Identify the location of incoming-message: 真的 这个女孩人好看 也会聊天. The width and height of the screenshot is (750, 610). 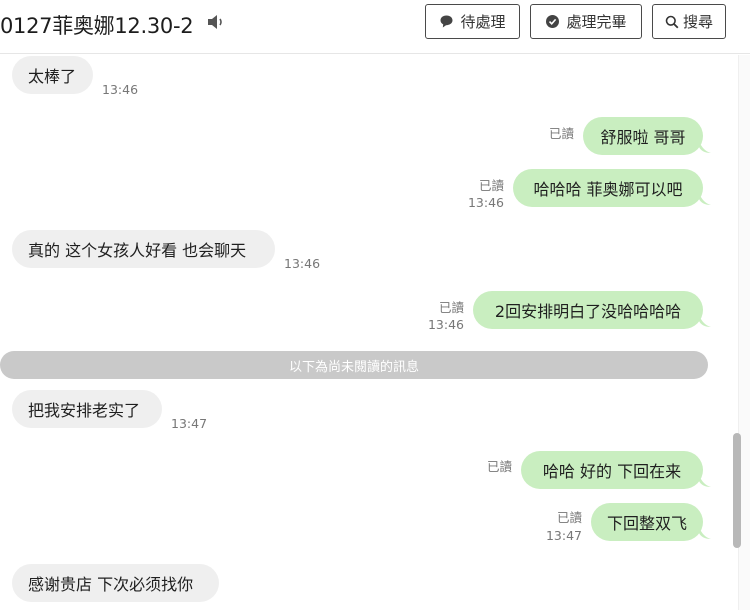
(143, 249).